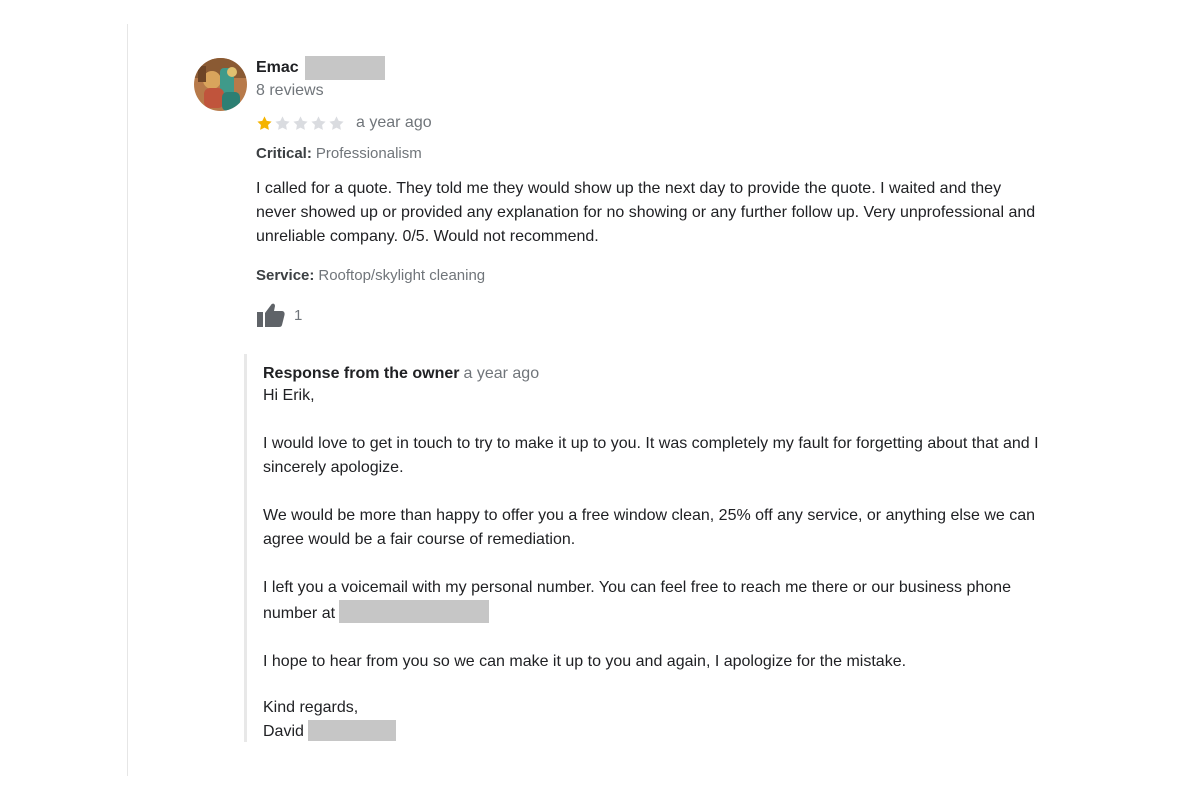 The height and width of the screenshot is (800, 1200). Describe the element at coordinates (361, 373) in the screenshot. I see `owner-response-label: Response from the owner` at that location.